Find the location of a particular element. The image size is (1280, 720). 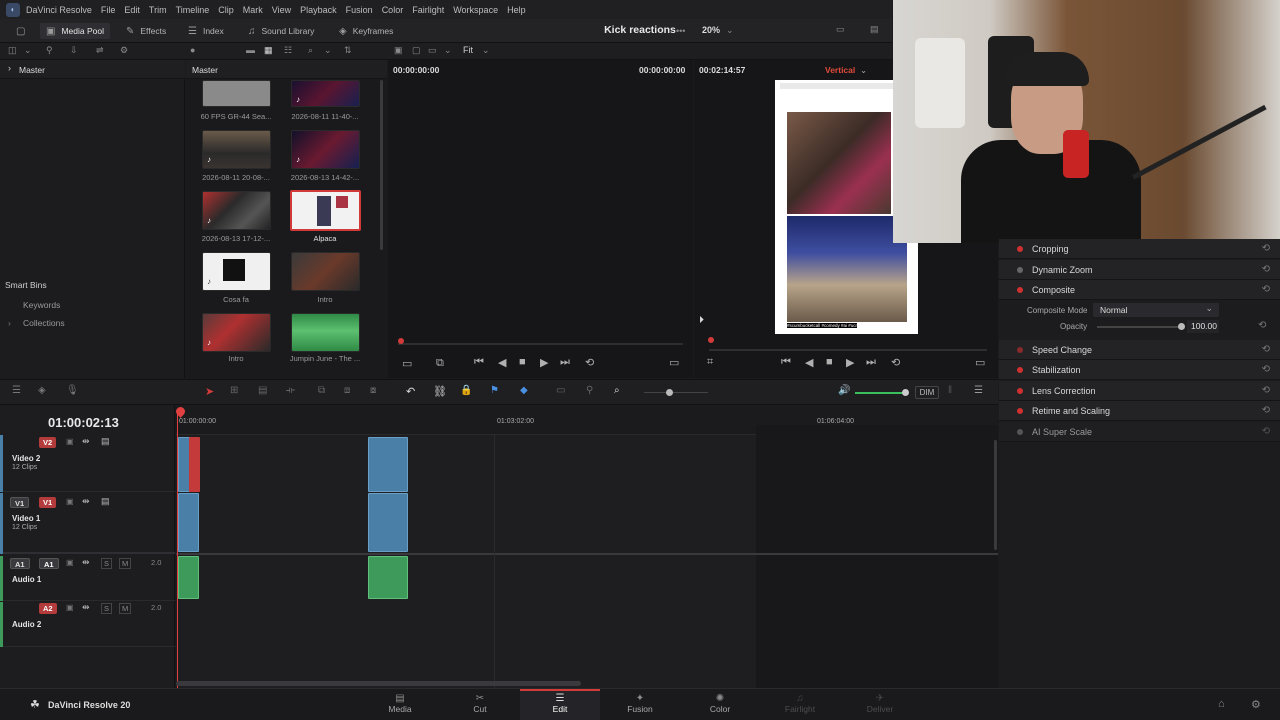

menu-timeline: Timeline is located at coordinates (193, 10).